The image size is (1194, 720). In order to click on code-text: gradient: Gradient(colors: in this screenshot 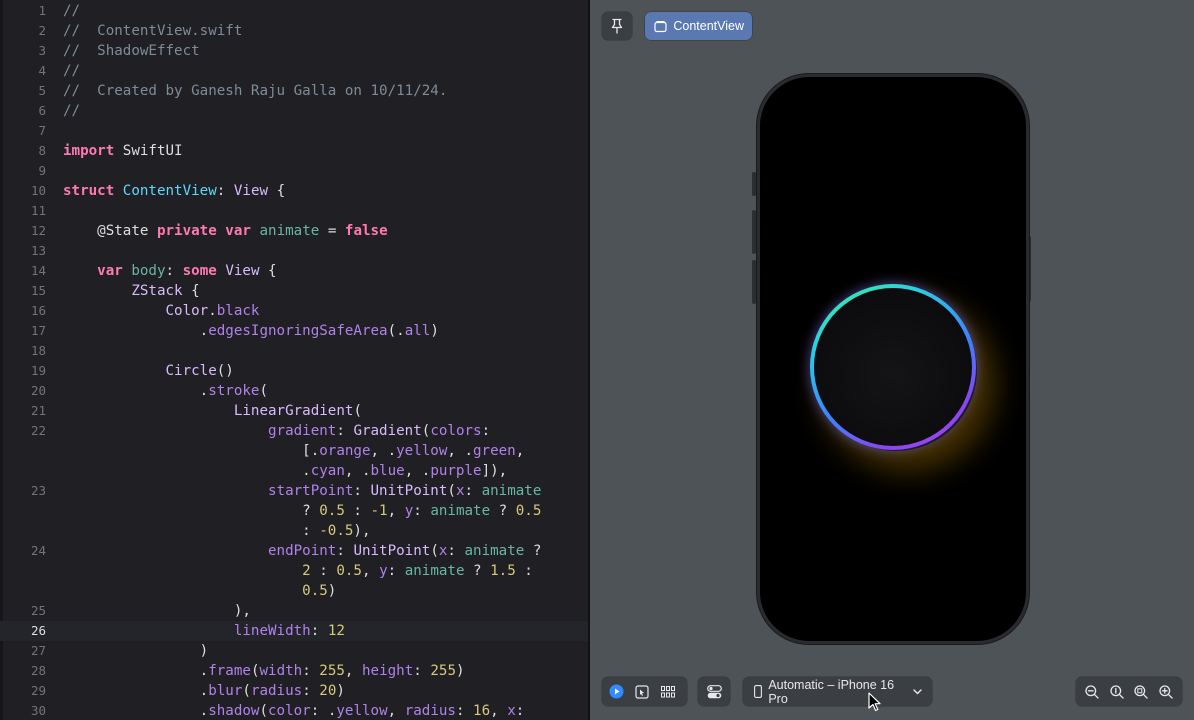, I will do `click(276, 431)`.